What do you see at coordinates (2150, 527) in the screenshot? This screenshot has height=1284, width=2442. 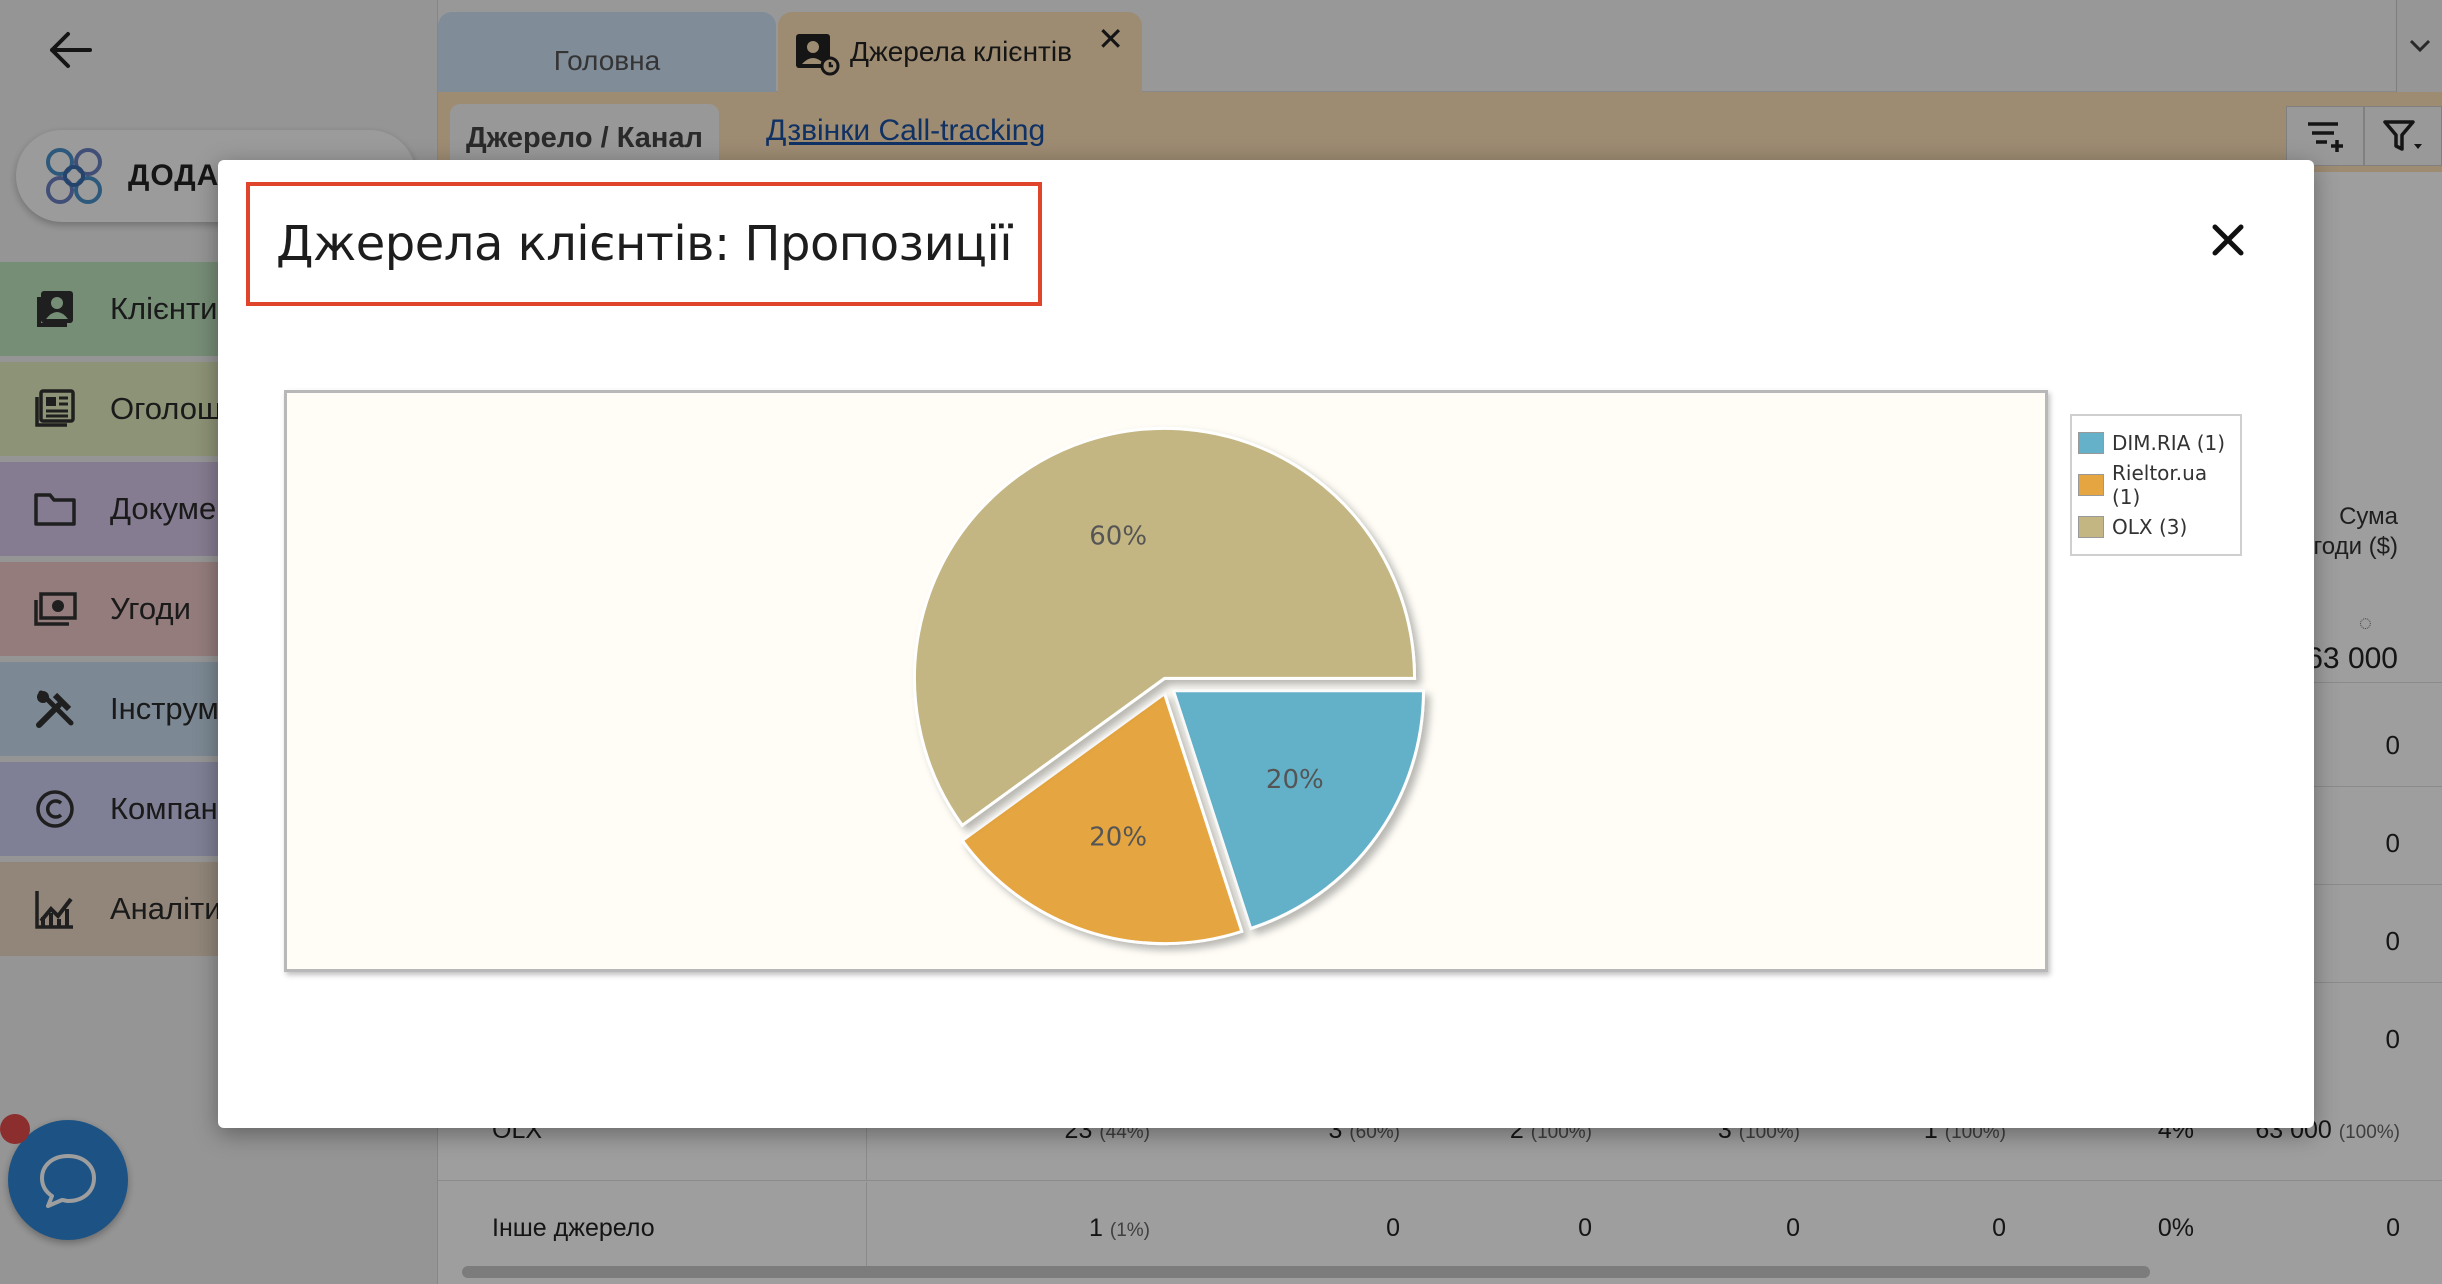 I see `legend-label: OLX (3)` at bounding box center [2150, 527].